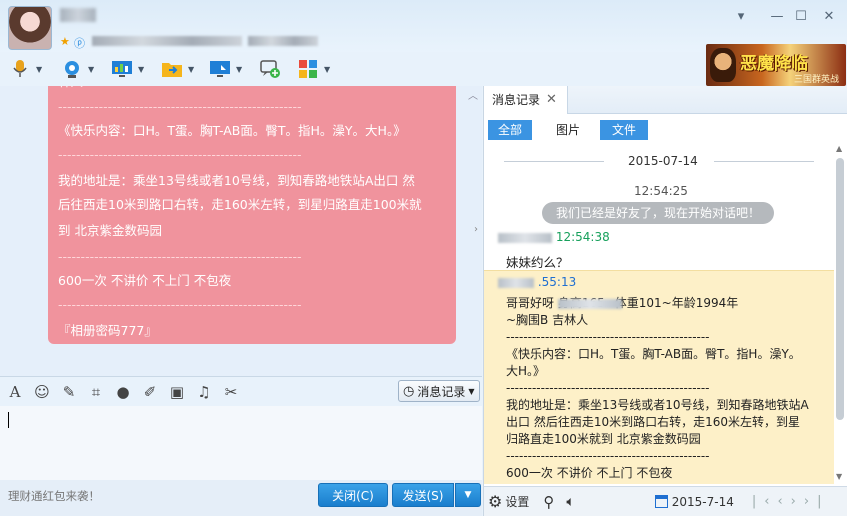 Image resolution: width=847 pixels, height=516 pixels. What do you see at coordinates (551, 100) in the screenshot?
I see `close-tab-icon: ✕` at bounding box center [551, 100].